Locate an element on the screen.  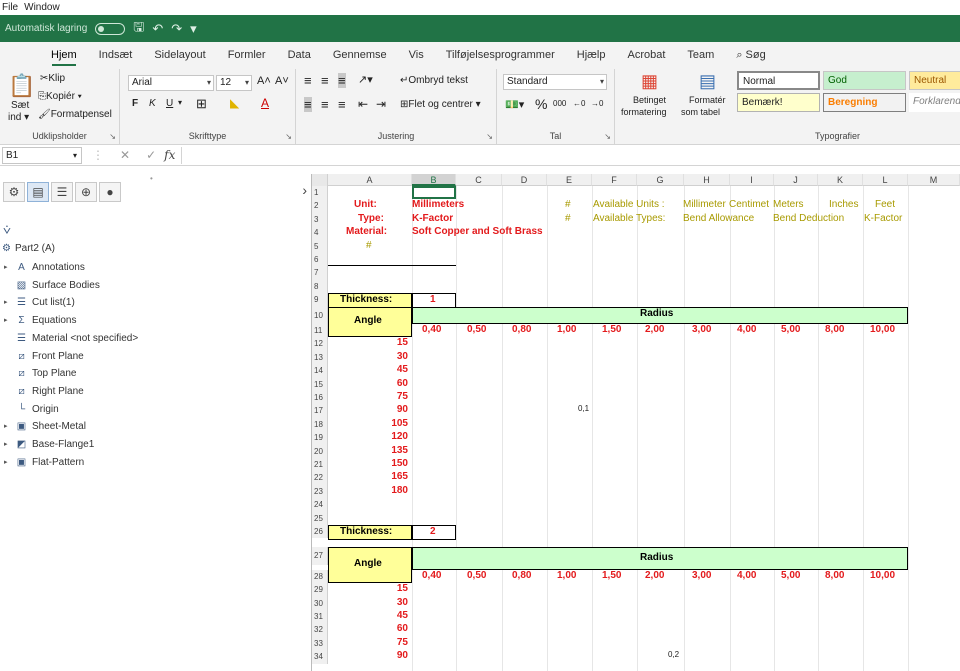
row-header: 7 is located at coordinates (320, 273).